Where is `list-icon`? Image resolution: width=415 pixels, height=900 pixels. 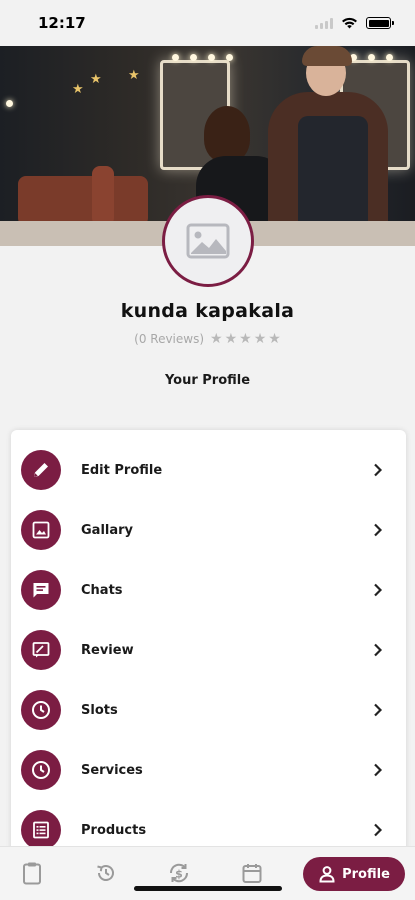
list-icon is located at coordinates (41, 830).